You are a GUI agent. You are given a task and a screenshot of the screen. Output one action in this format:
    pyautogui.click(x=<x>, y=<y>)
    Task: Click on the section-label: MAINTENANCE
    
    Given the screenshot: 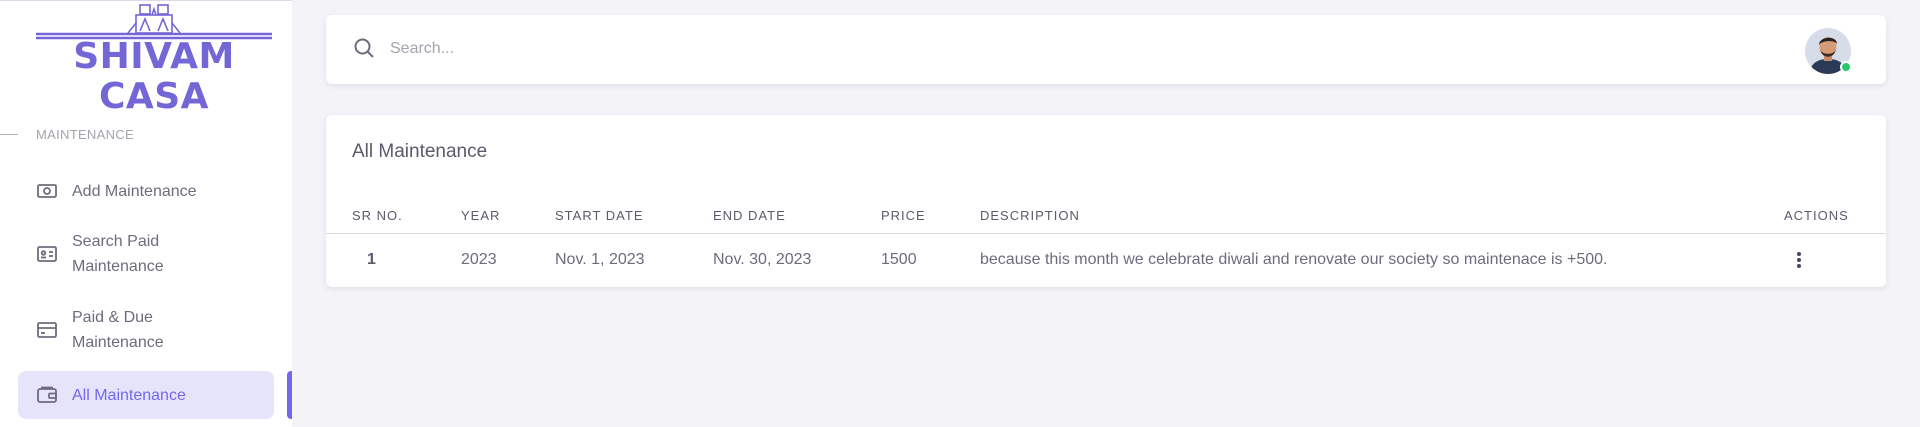 What is the action you would take?
    pyautogui.click(x=85, y=134)
    